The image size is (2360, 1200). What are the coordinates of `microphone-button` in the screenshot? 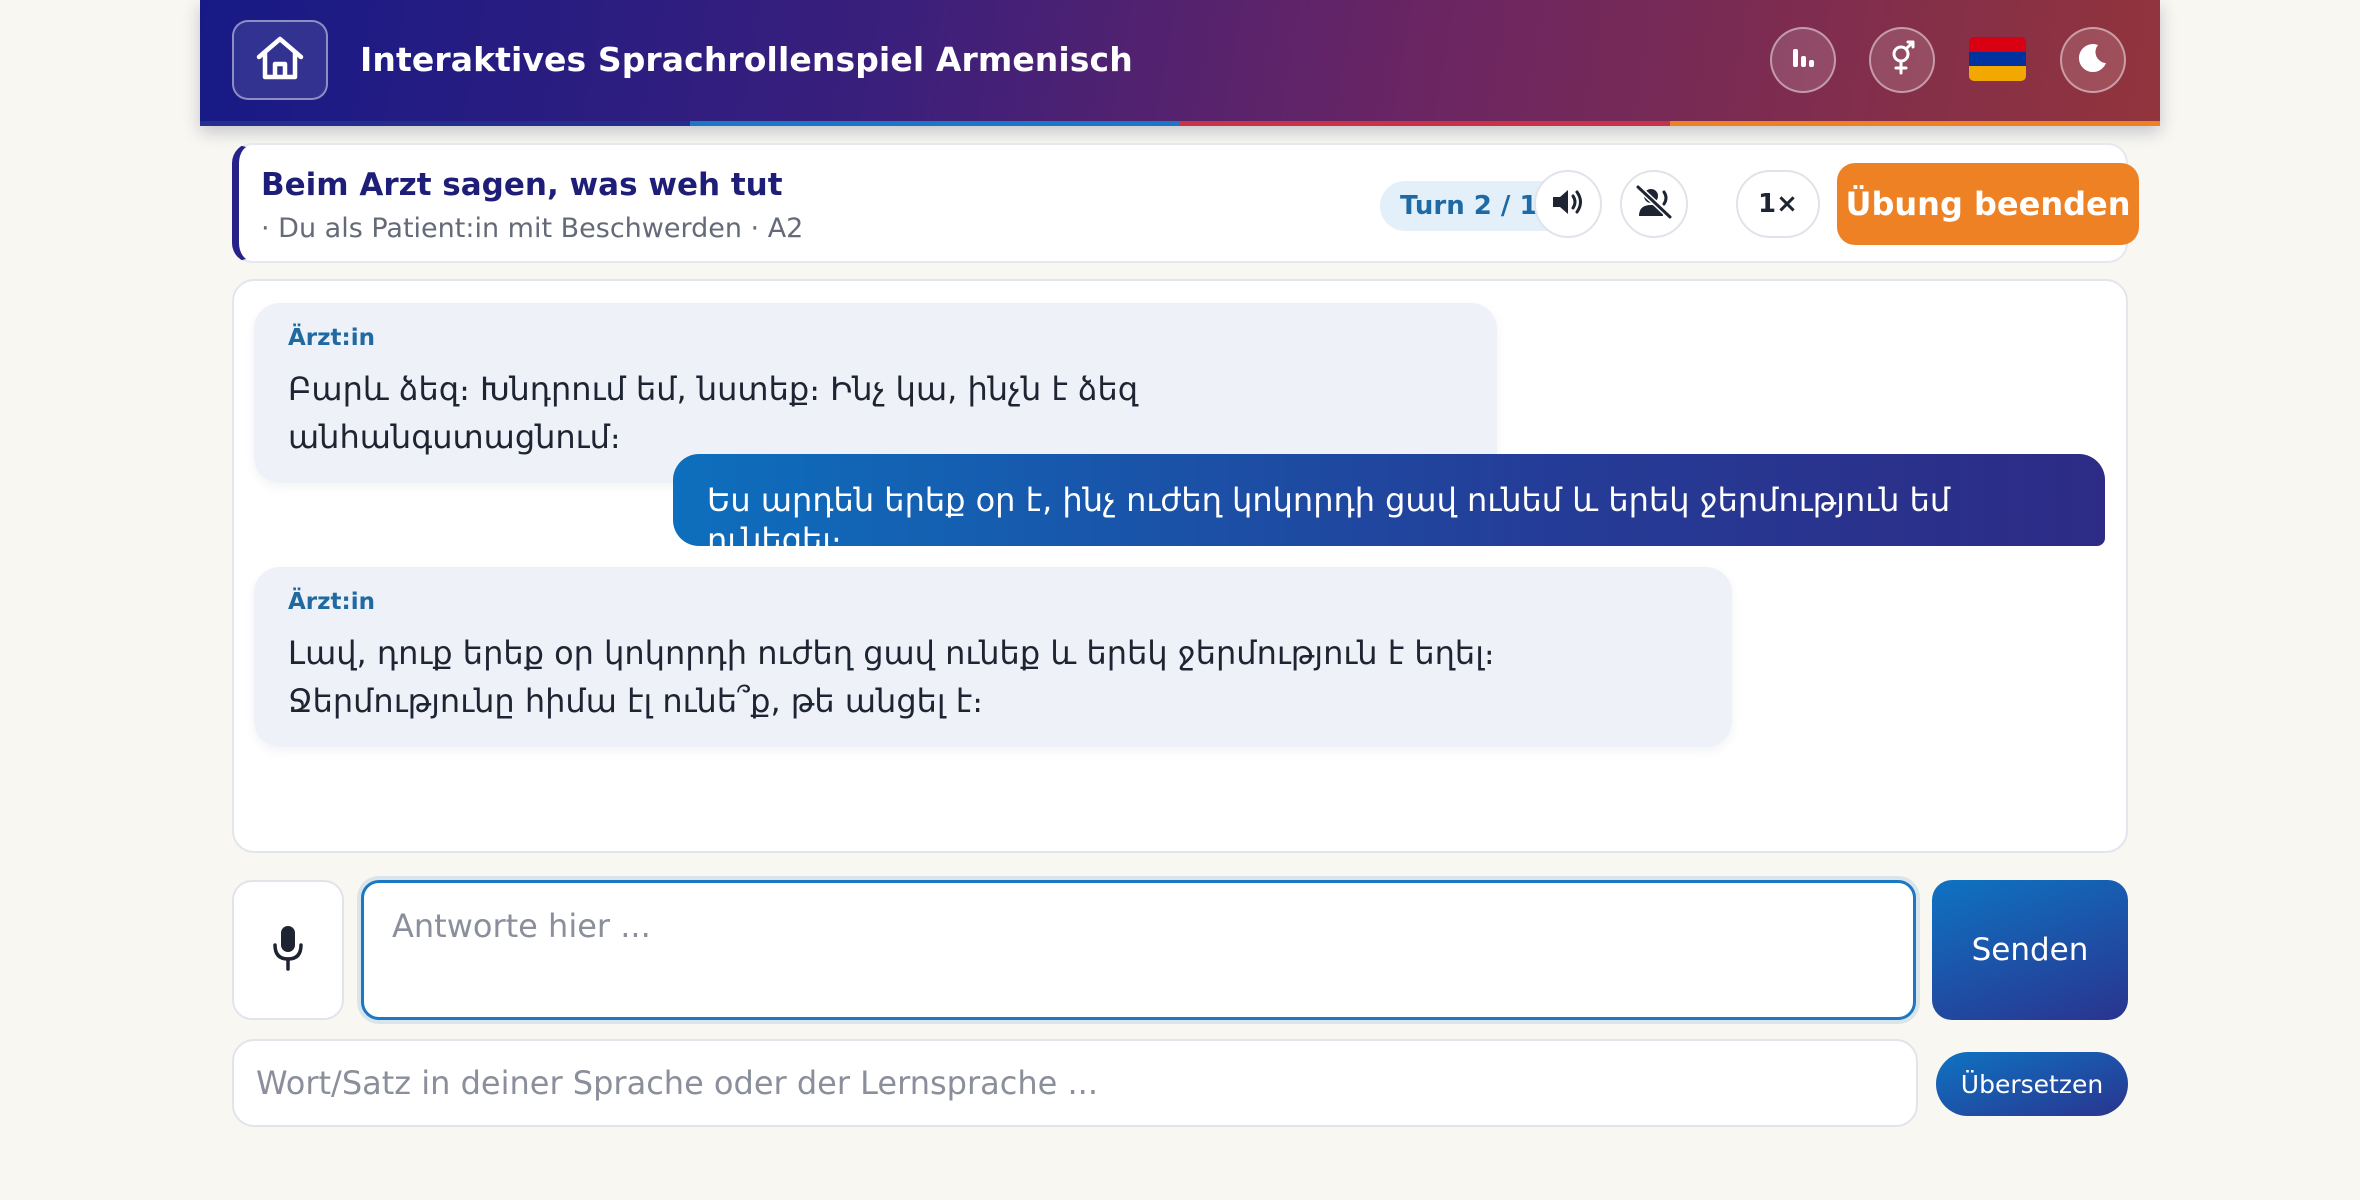 It's located at (288, 950).